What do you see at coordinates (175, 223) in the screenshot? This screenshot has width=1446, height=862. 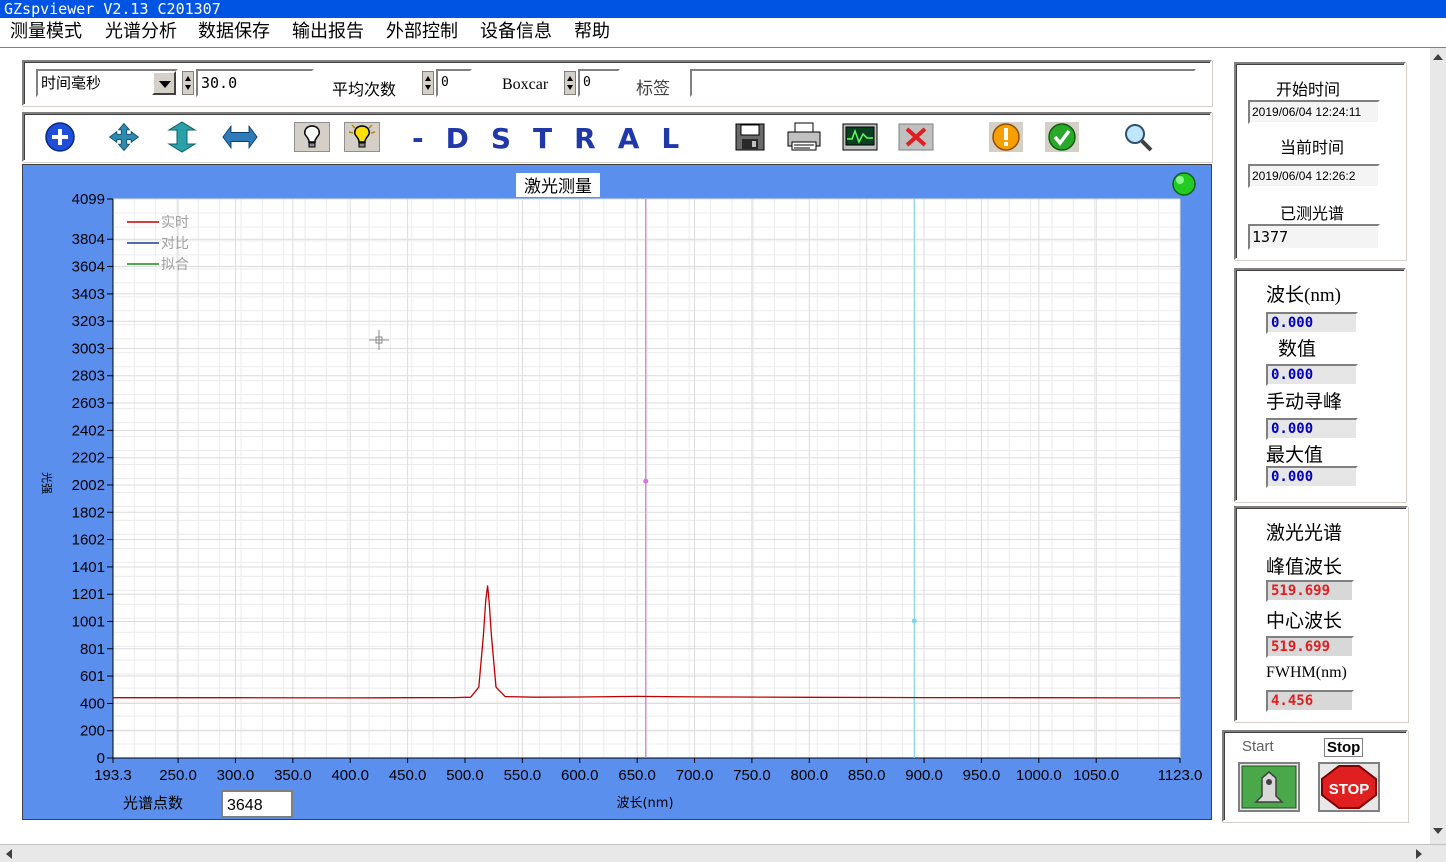 I see `legend-label: 实时` at bounding box center [175, 223].